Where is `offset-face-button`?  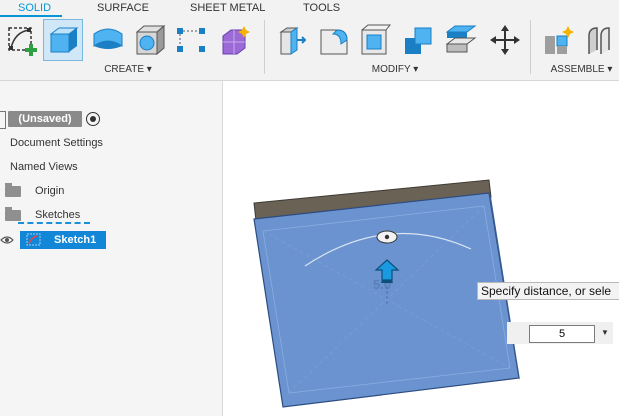
offset-face-button is located at coordinates (461, 40).